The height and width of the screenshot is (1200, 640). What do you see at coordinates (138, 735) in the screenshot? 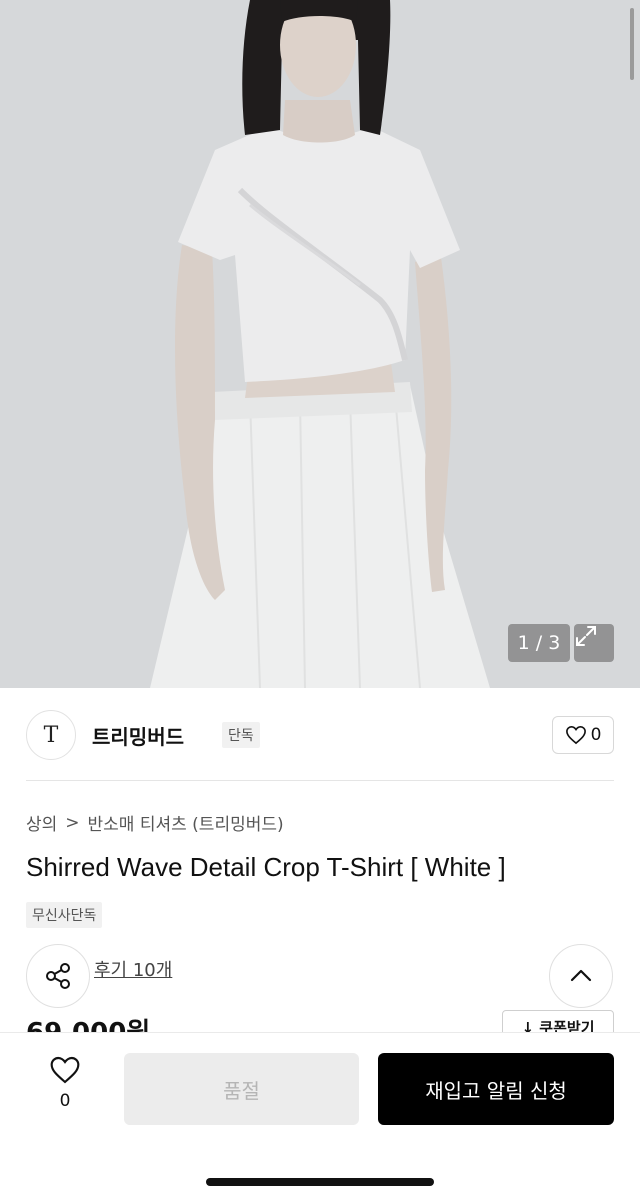
I see `brand-name: 트리밍버드` at bounding box center [138, 735].